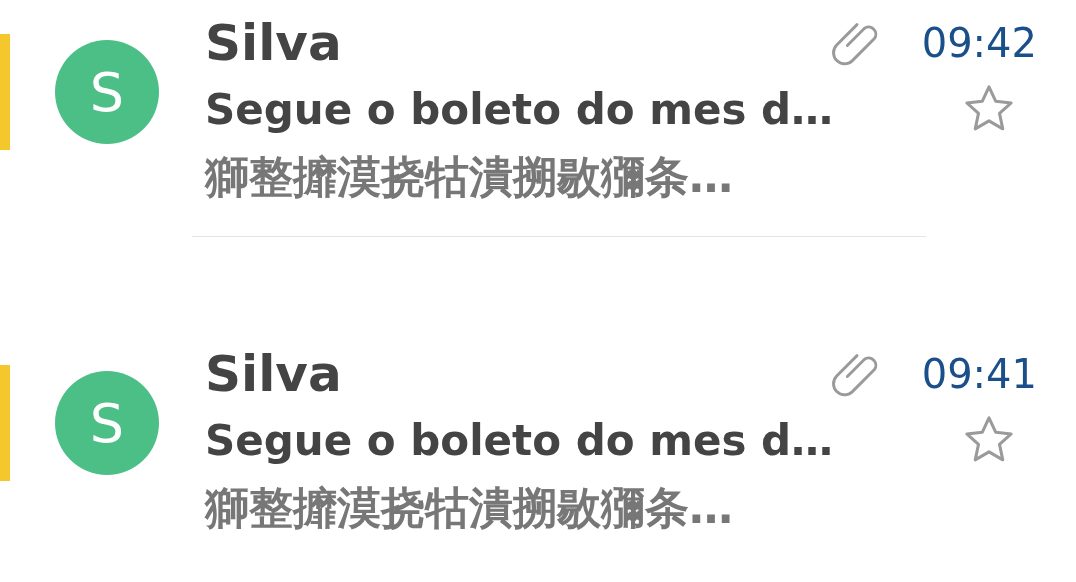 Image resolution: width=1076 pixels, height=582 pixels. I want to click on message-time: 09:41, so click(979, 374).